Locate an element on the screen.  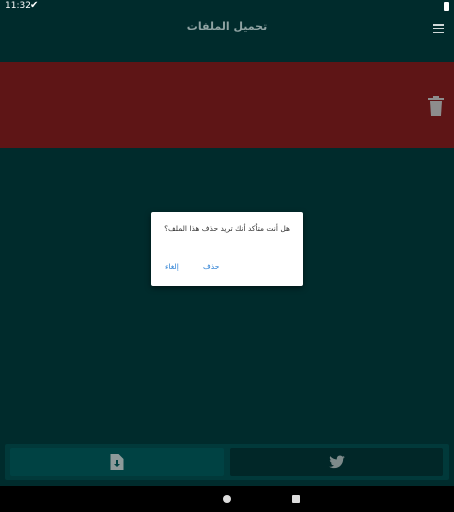
download-tab-button is located at coordinates (117, 462).